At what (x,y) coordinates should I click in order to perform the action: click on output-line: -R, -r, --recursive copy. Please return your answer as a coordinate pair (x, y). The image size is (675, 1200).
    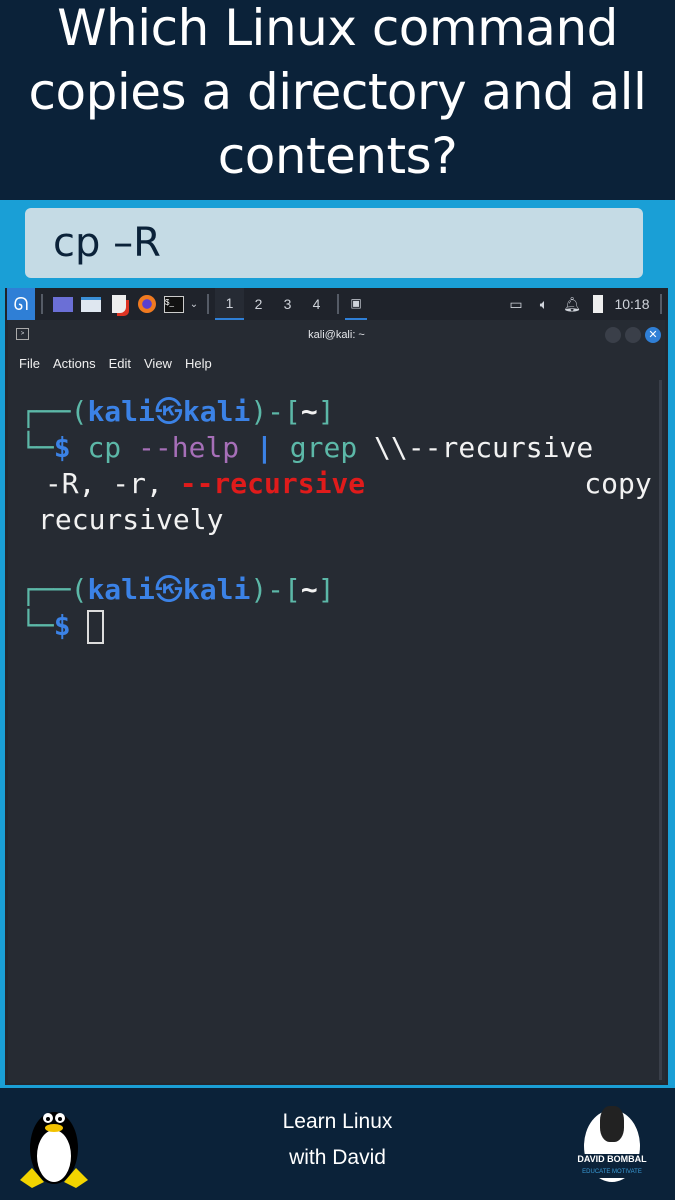
    Looking at the image, I should click on (340, 483).